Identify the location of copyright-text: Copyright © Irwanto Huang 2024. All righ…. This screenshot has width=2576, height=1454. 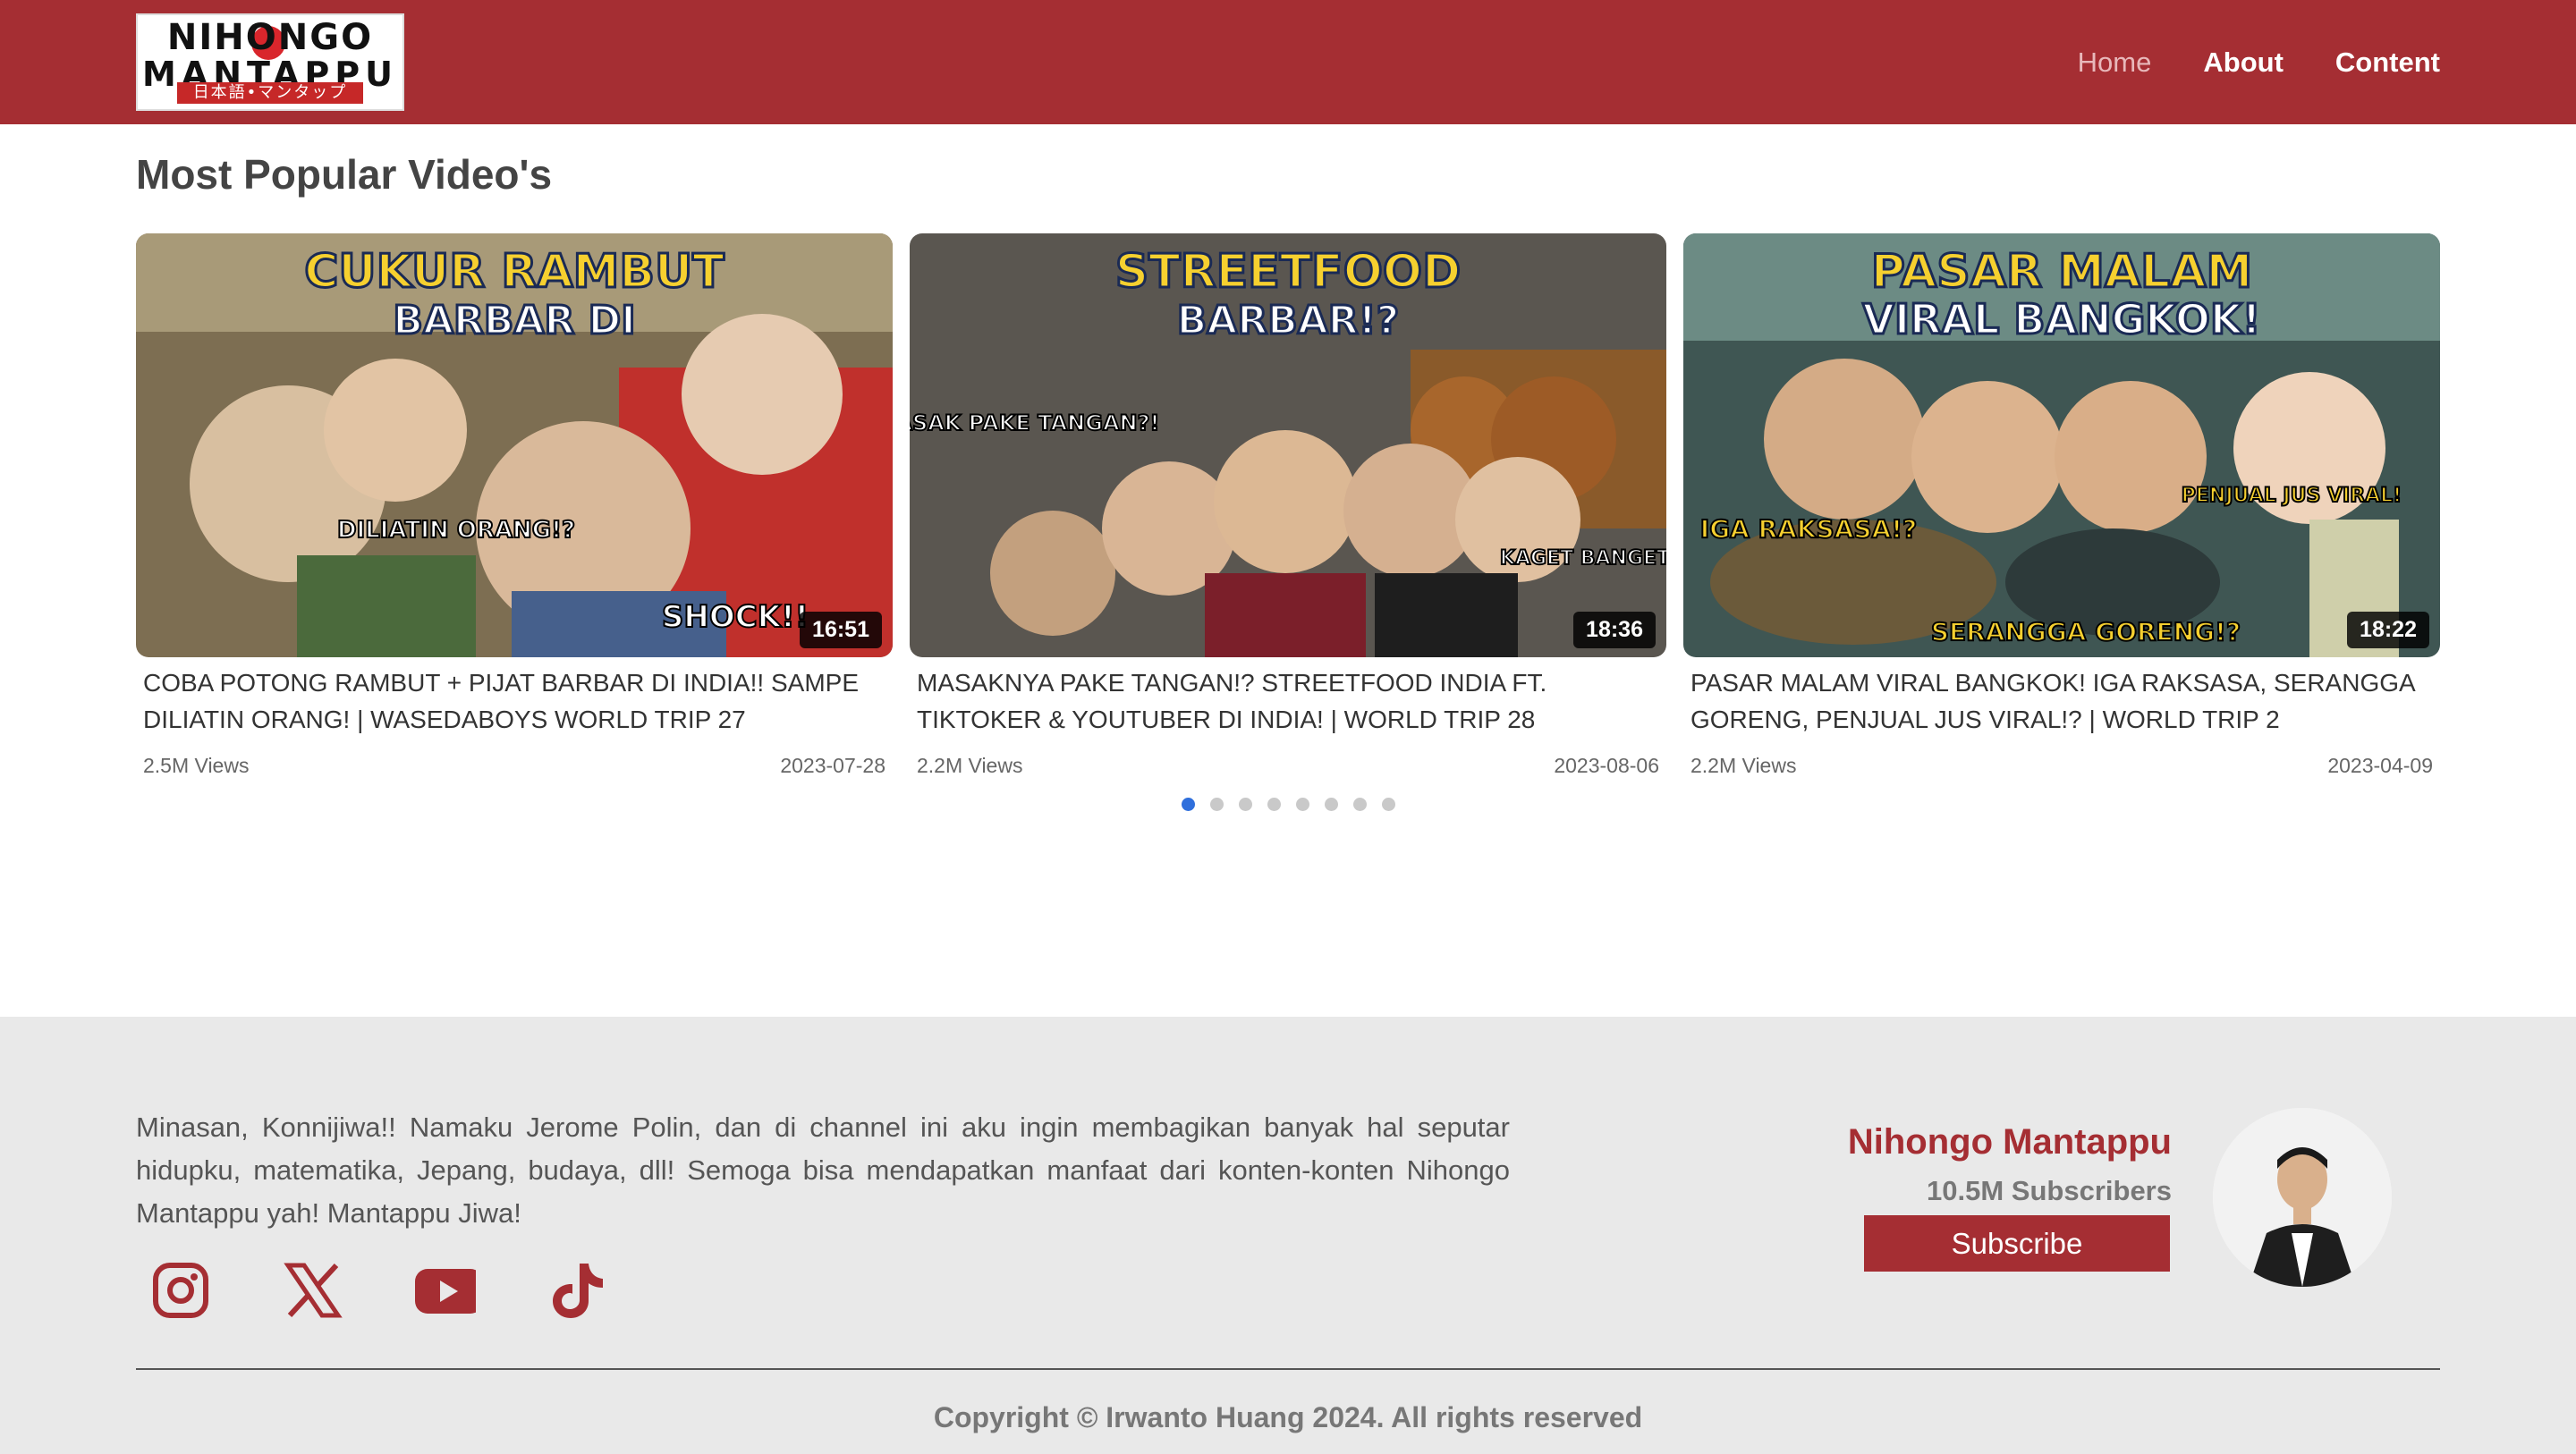
(1288, 1417).